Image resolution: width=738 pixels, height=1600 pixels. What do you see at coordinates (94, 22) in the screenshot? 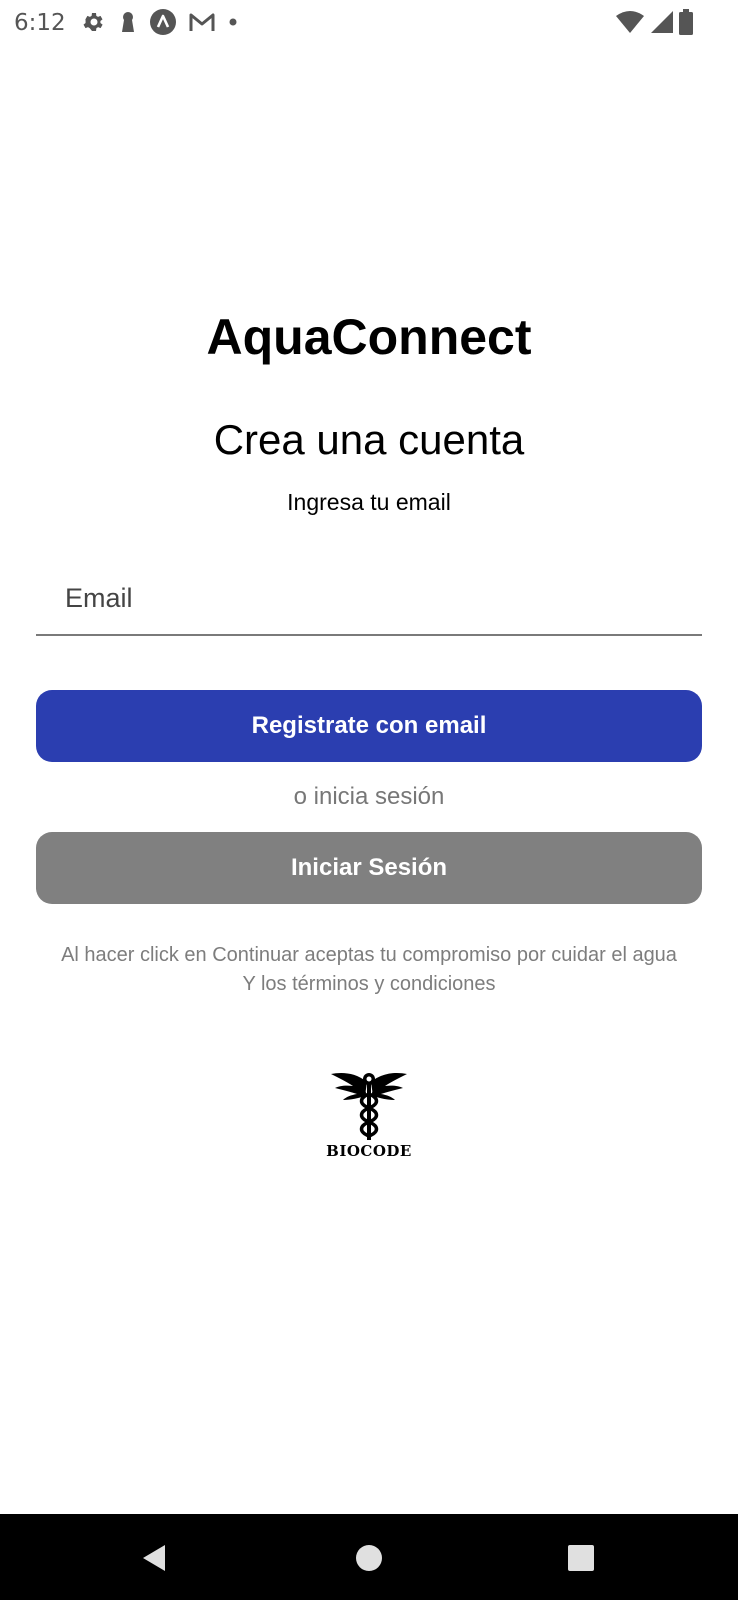
I see `settings-icon` at bounding box center [94, 22].